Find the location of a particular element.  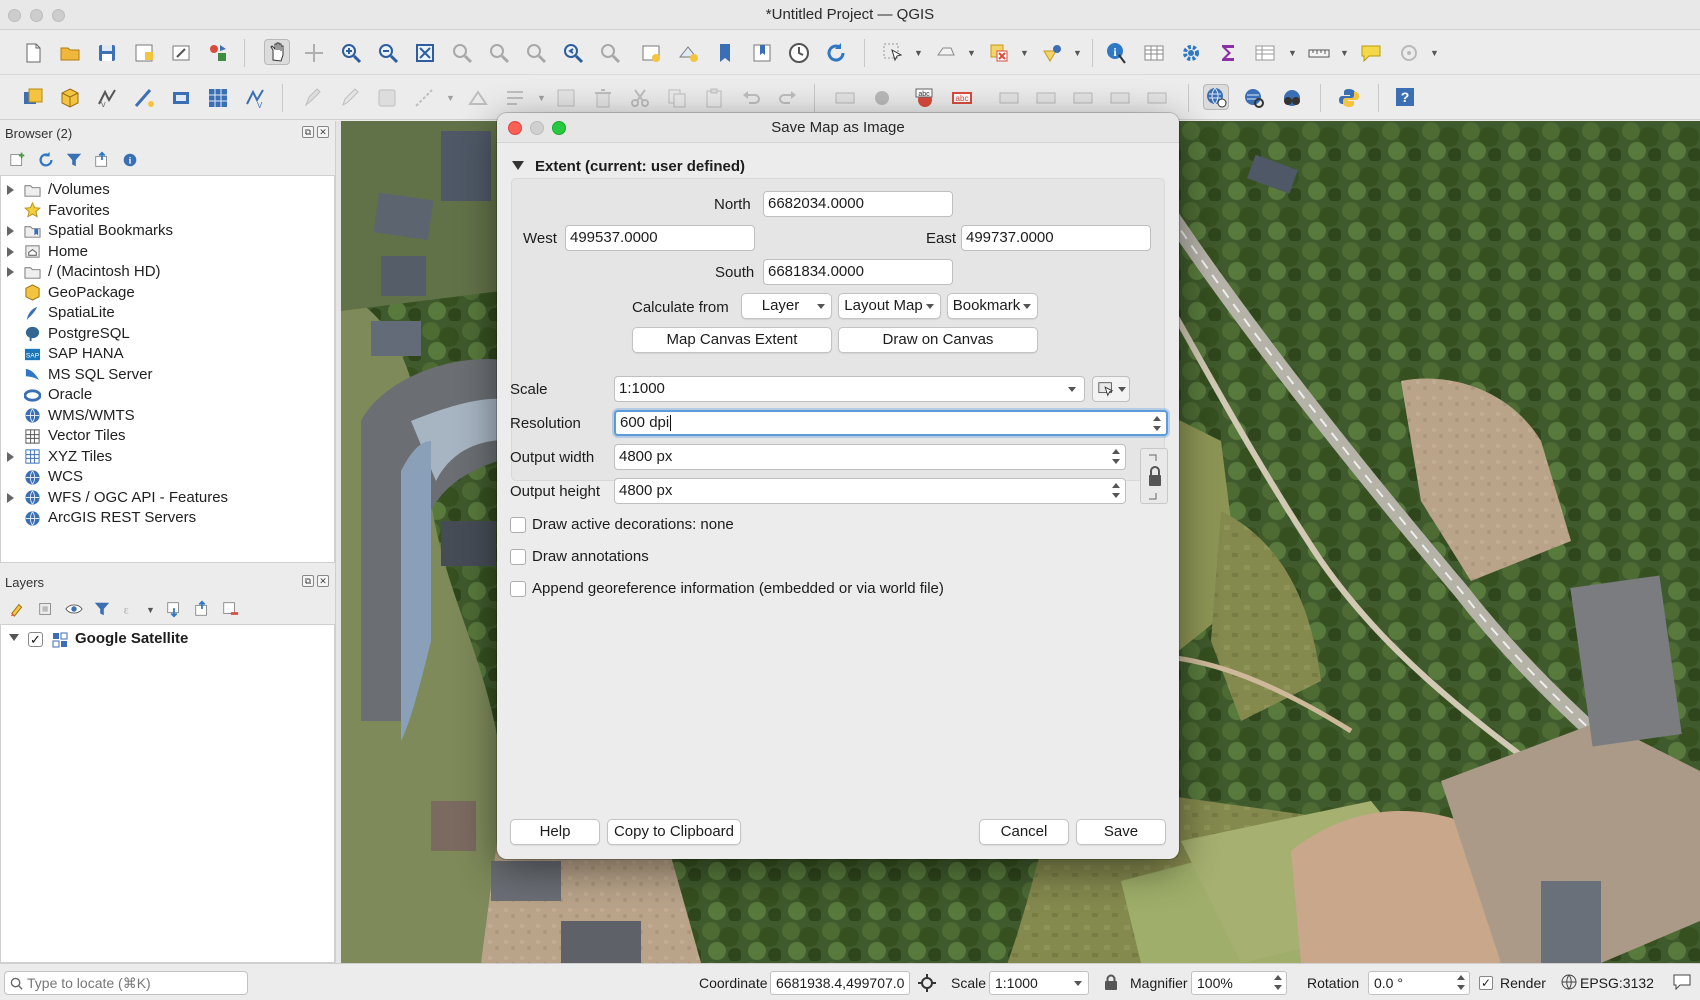

resolution-spinbox: 600 dpi is located at coordinates (891, 423).